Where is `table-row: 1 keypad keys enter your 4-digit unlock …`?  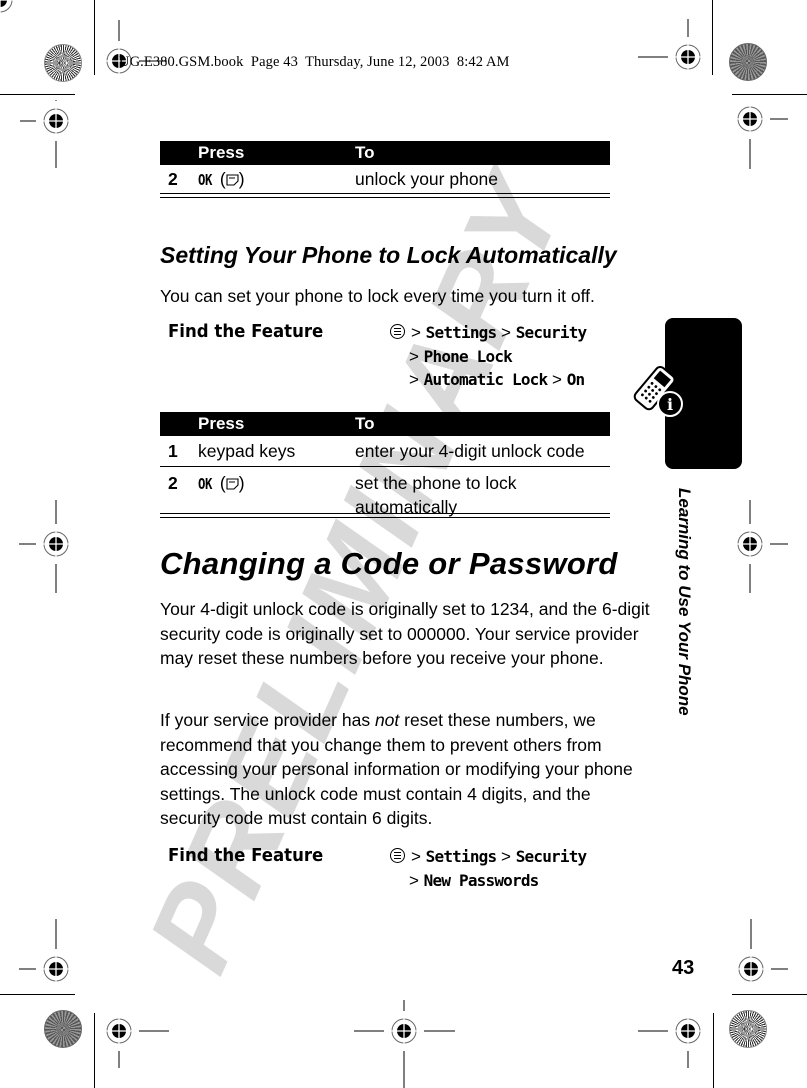
table-row: 1 keypad keys enter your 4-digit unlock … is located at coordinates (385, 451).